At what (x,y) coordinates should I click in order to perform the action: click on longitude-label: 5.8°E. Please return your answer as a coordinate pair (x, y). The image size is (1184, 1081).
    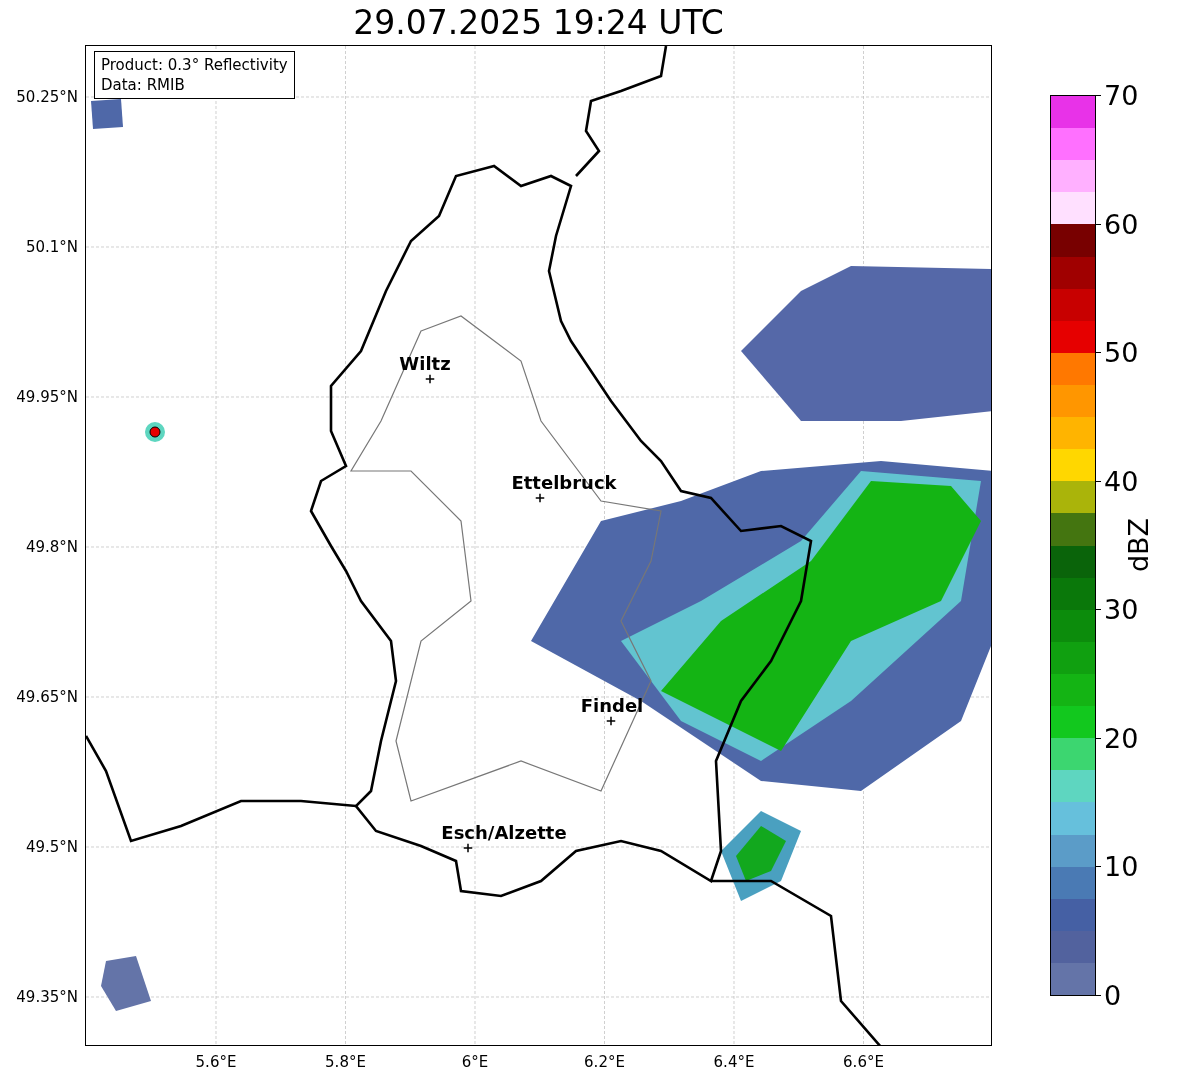
    Looking at the image, I should click on (345, 1062).